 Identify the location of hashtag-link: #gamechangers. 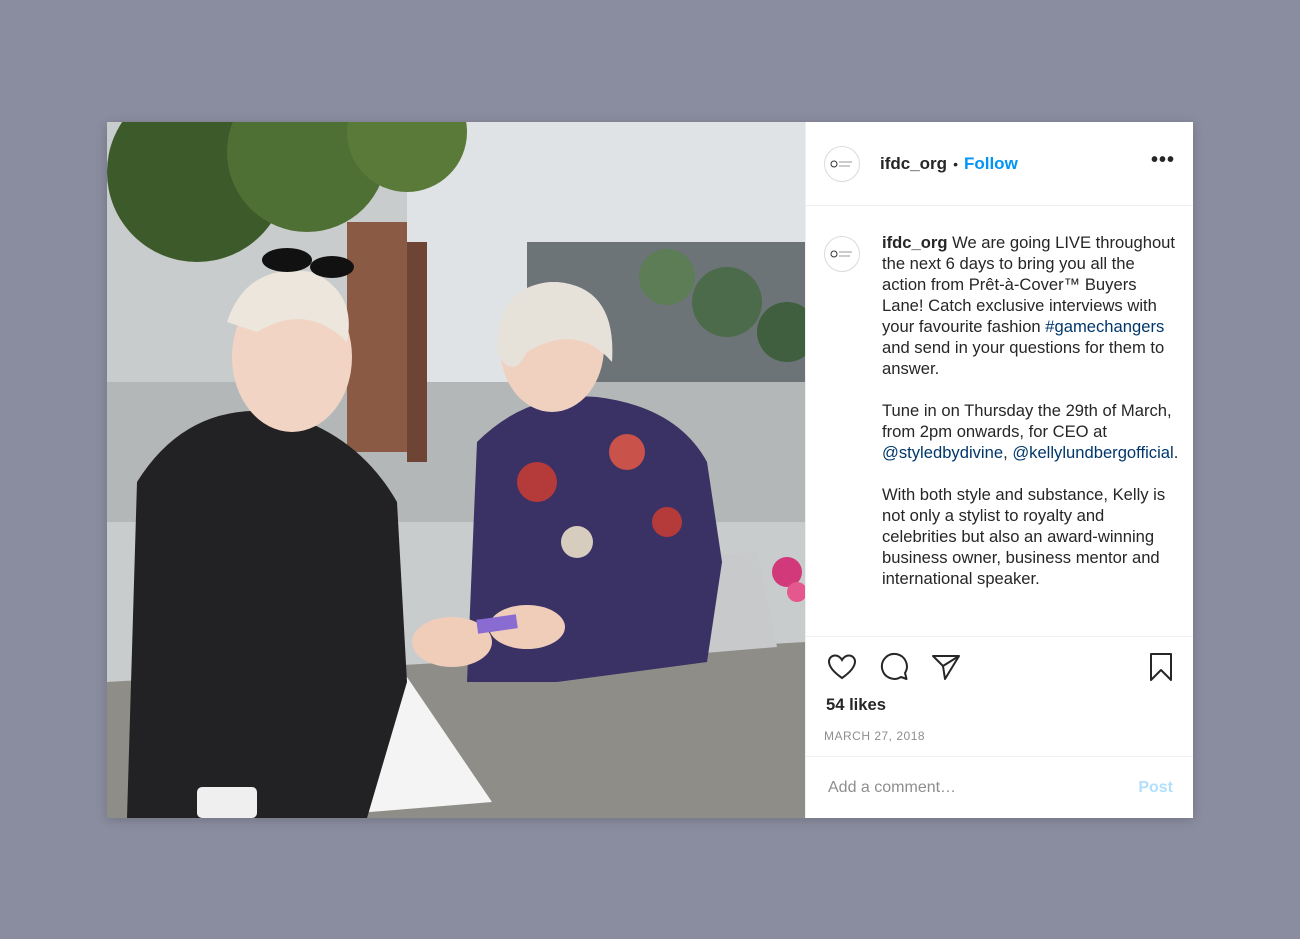
(1104, 326).